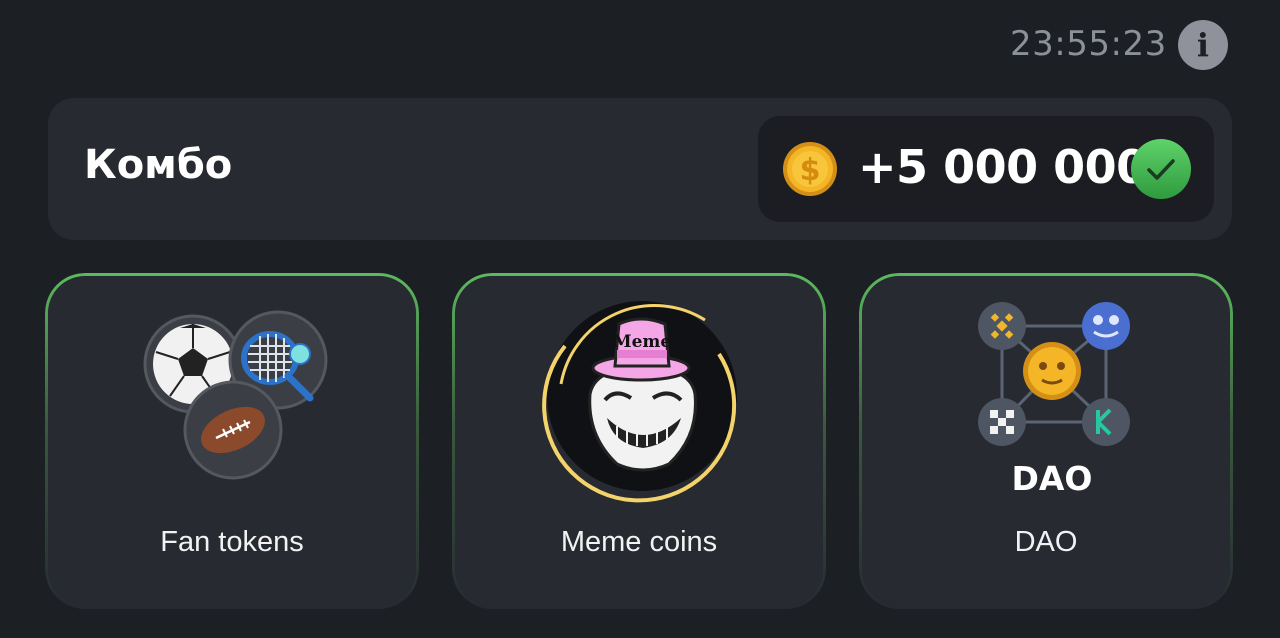  I want to click on info-icon: i, so click(1203, 45).